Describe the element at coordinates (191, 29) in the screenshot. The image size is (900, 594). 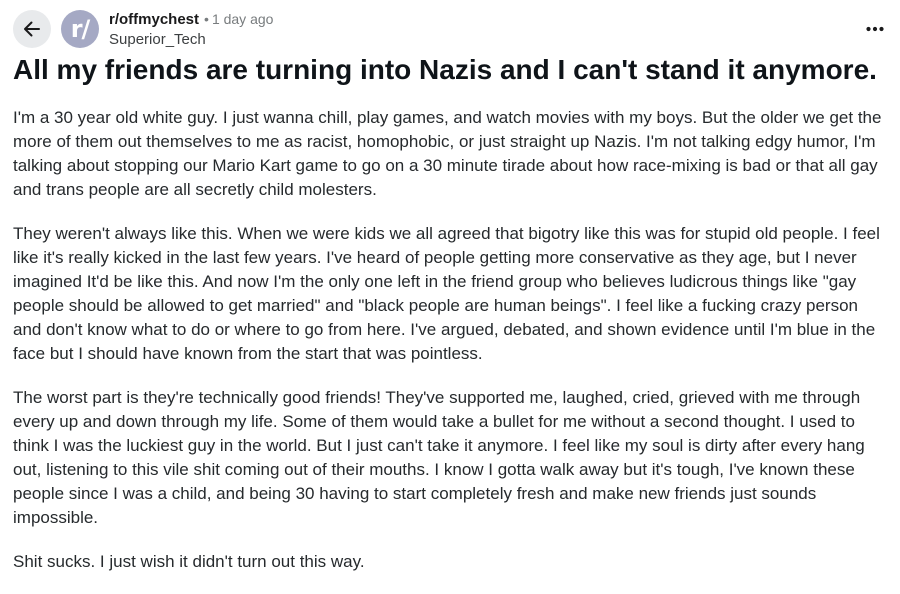
I see `post-meta: r/offmychest • 1 day ago Superior_Tech` at that location.